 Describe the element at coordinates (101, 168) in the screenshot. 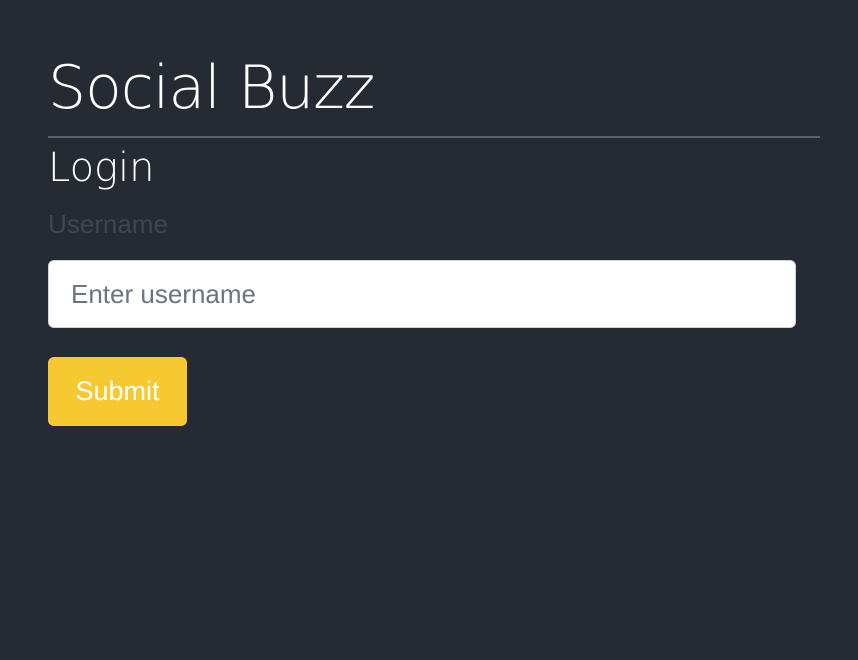

I see `login-heading: Login` at that location.